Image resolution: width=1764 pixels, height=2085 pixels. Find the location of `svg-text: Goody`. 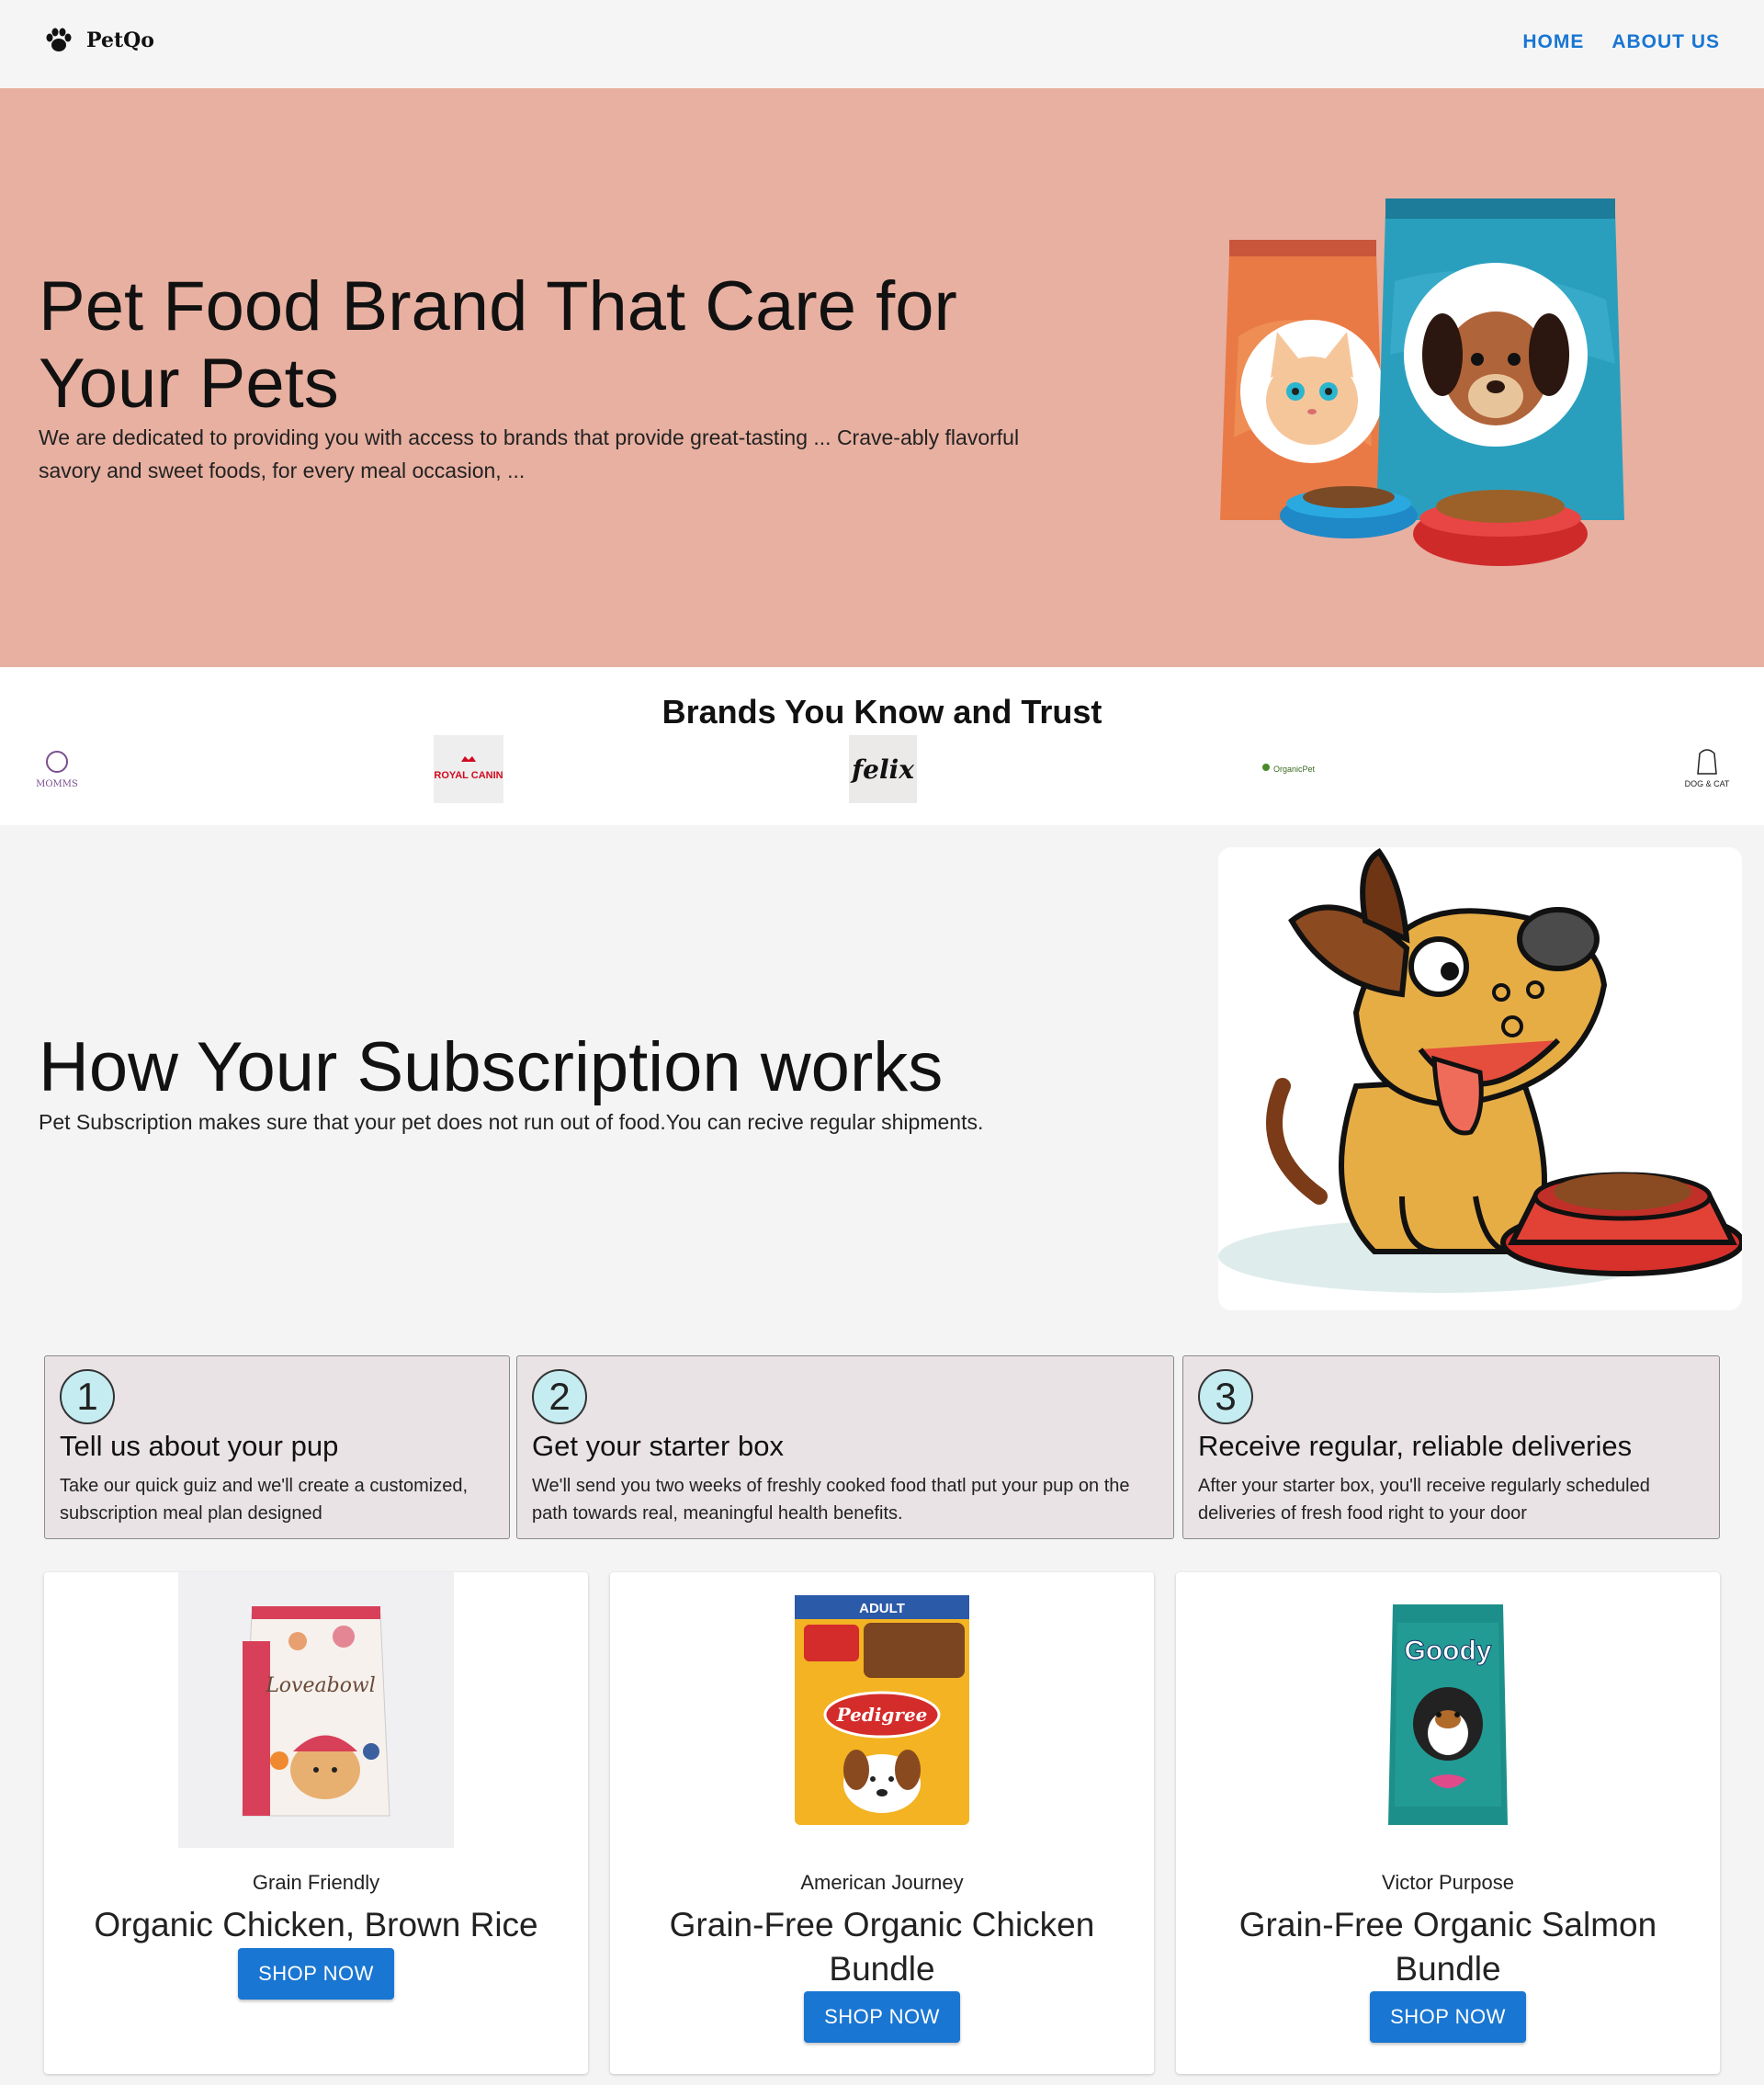

svg-text: Goody is located at coordinates (1448, 1651).